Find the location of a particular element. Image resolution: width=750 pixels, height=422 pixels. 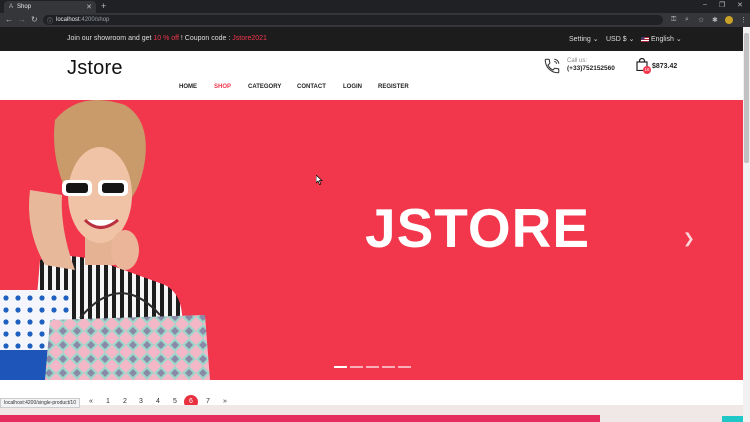

language-dropdown: English ⌄ is located at coordinates (661, 39).